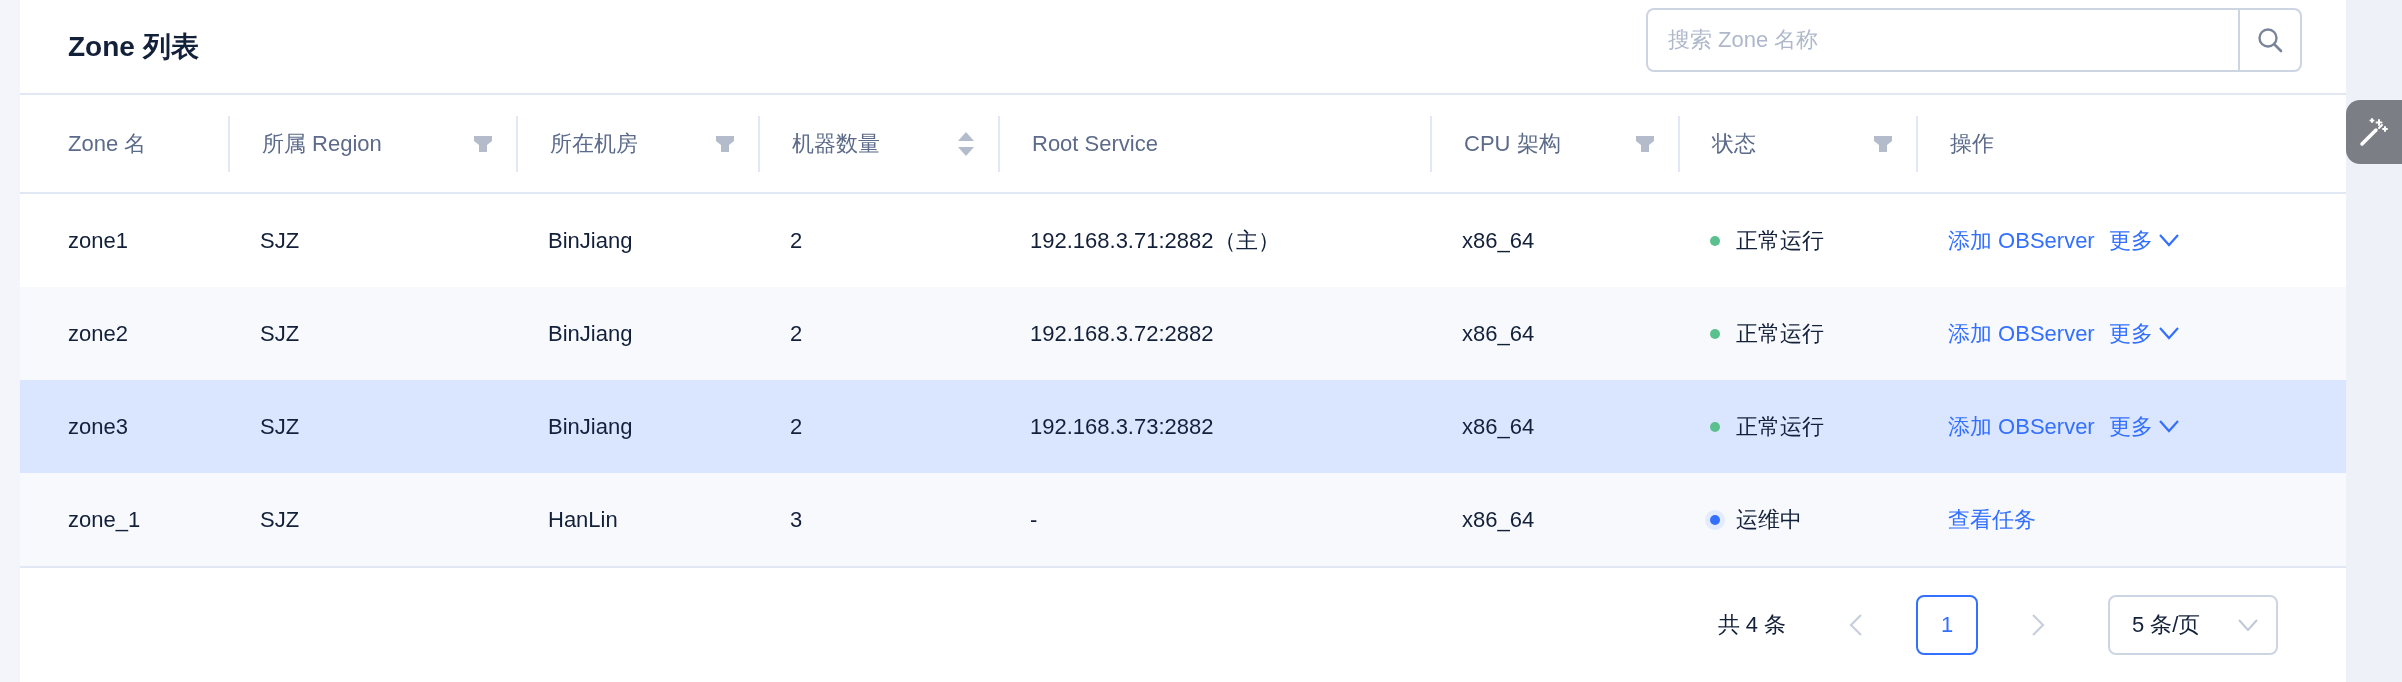 The image size is (2402, 682). What do you see at coordinates (836, 143) in the screenshot?
I see `column-header: 机器数量` at bounding box center [836, 143].